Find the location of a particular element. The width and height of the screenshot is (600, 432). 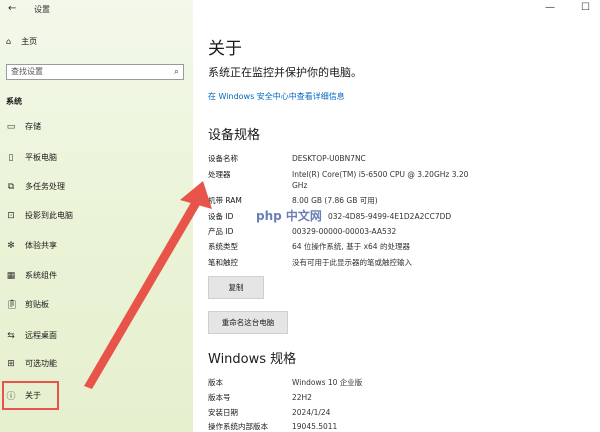

security-center-link: 在 Windows 安全中心中查看详细信息 is located at coordinates (276, 96).